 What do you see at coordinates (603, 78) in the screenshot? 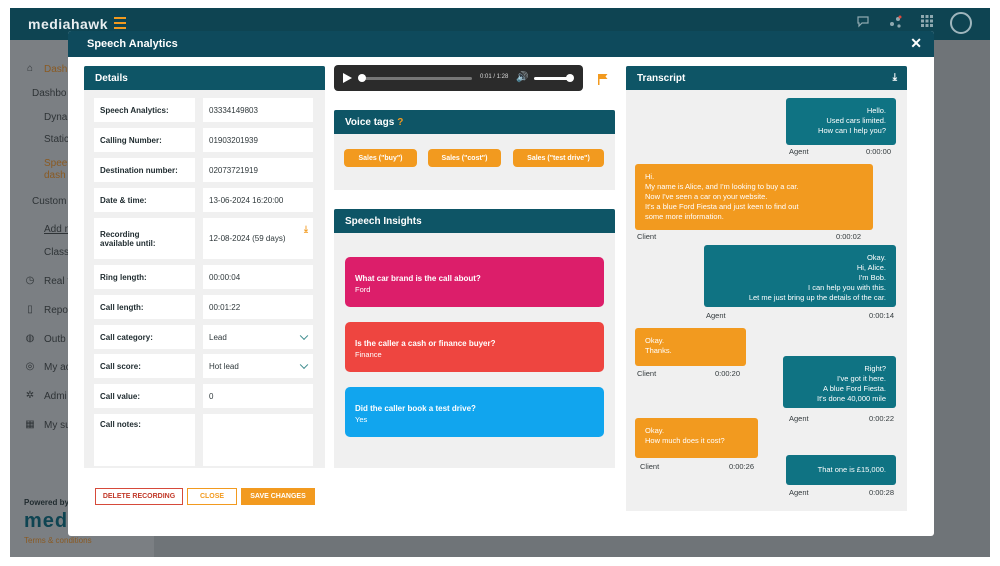
I see `flag-icon` at bounding box center [603, 78].